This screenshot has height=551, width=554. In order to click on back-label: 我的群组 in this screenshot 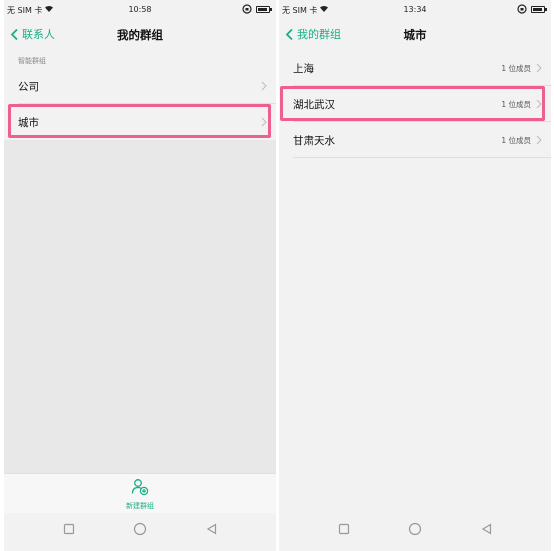, I will do `click(319, 34)`.